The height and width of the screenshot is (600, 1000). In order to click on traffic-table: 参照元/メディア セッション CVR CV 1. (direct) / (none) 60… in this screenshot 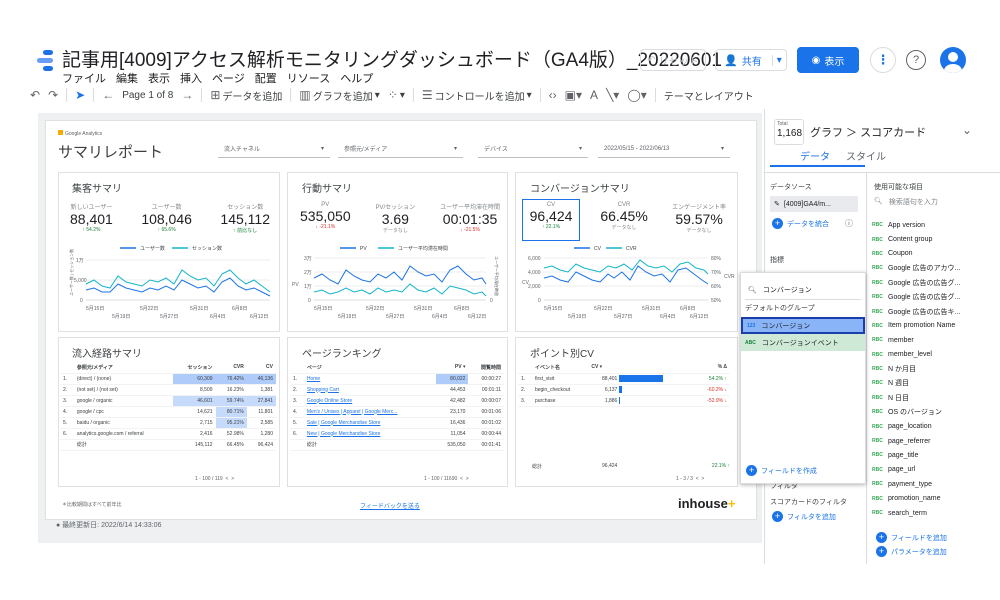, I will do `click(168, 406)`.